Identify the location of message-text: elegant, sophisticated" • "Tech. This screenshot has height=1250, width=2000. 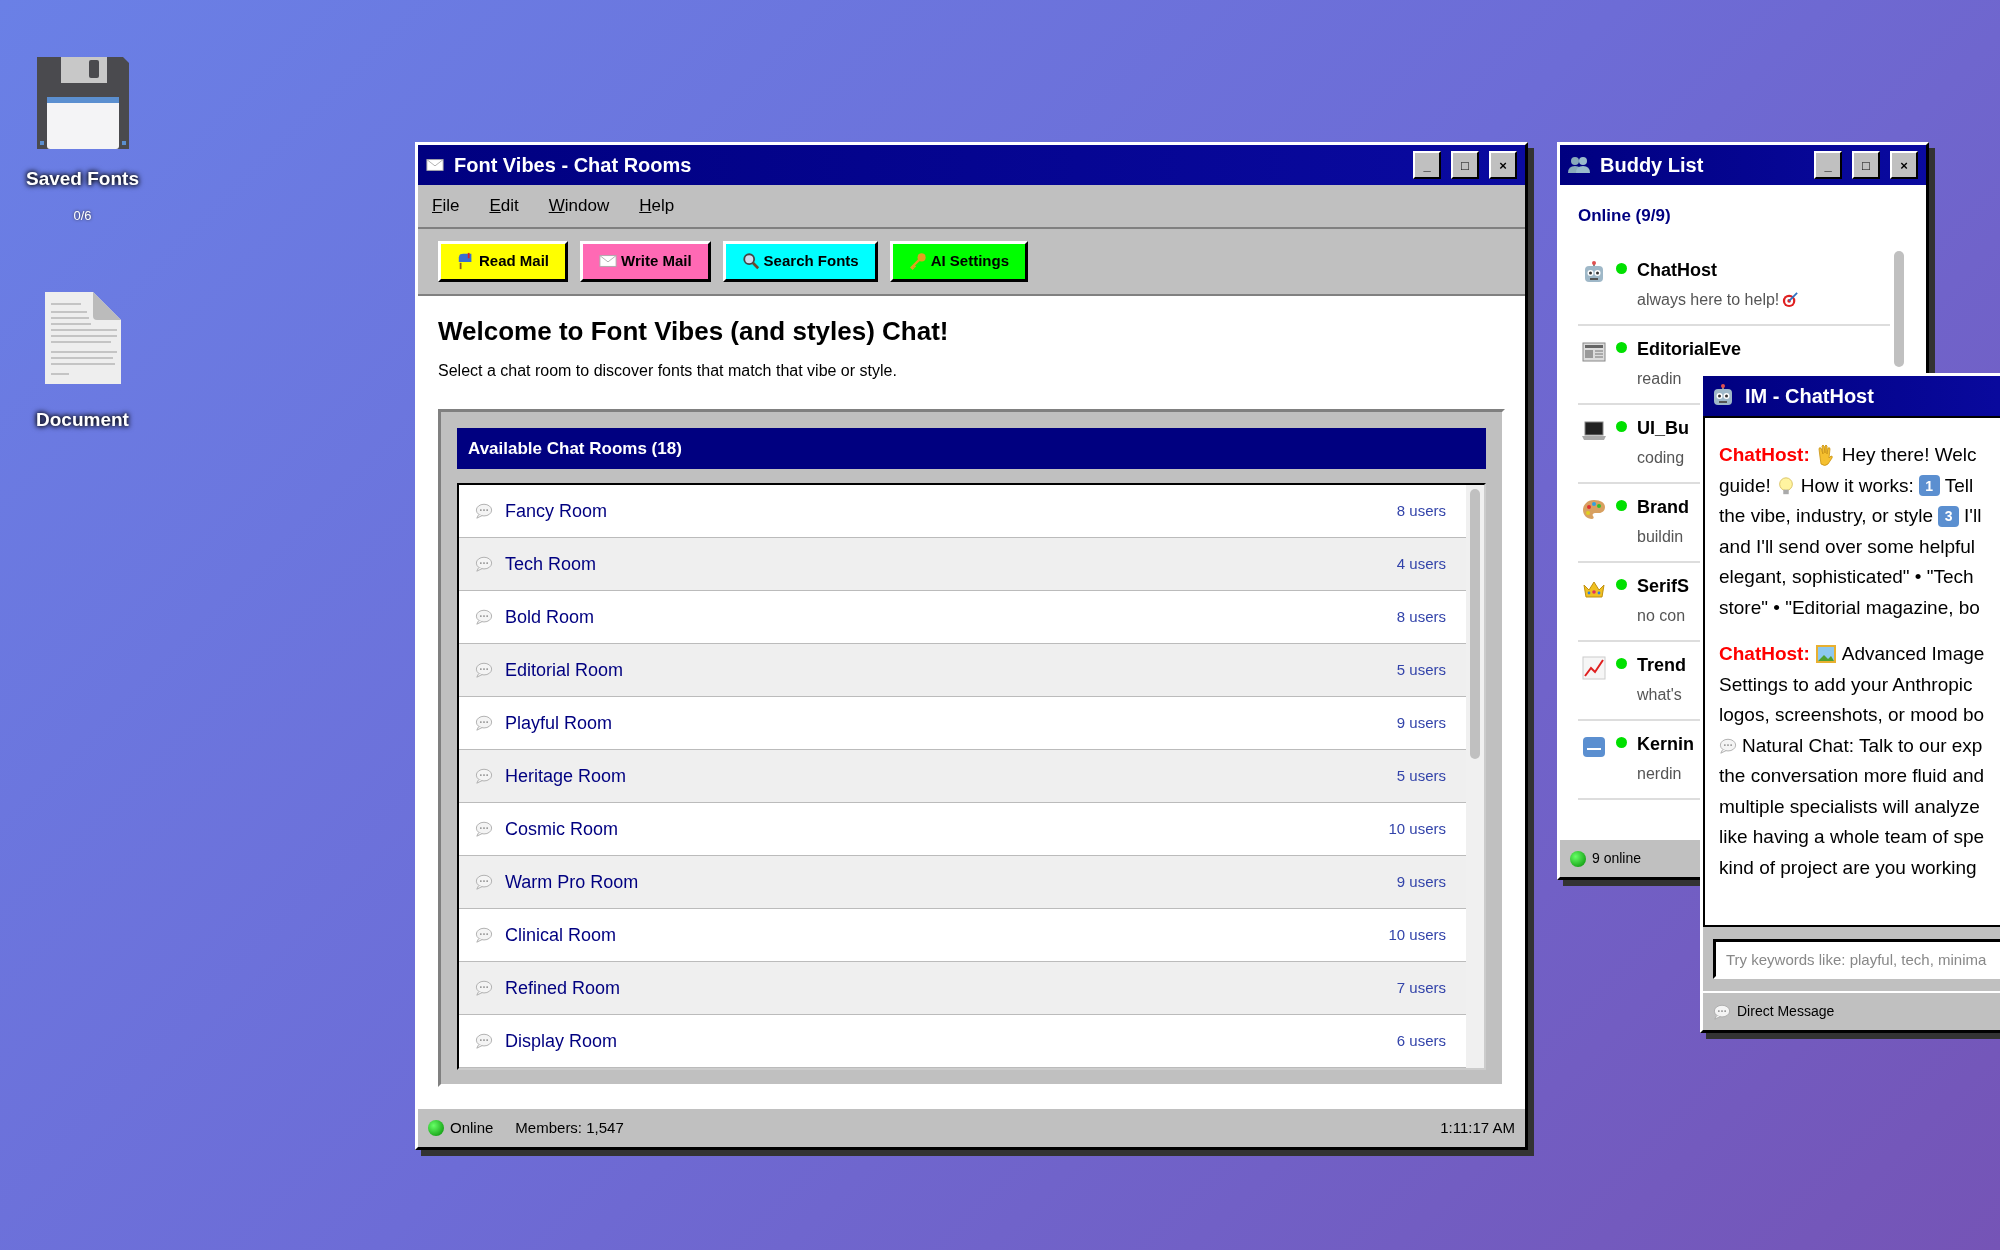
(1846, 577).